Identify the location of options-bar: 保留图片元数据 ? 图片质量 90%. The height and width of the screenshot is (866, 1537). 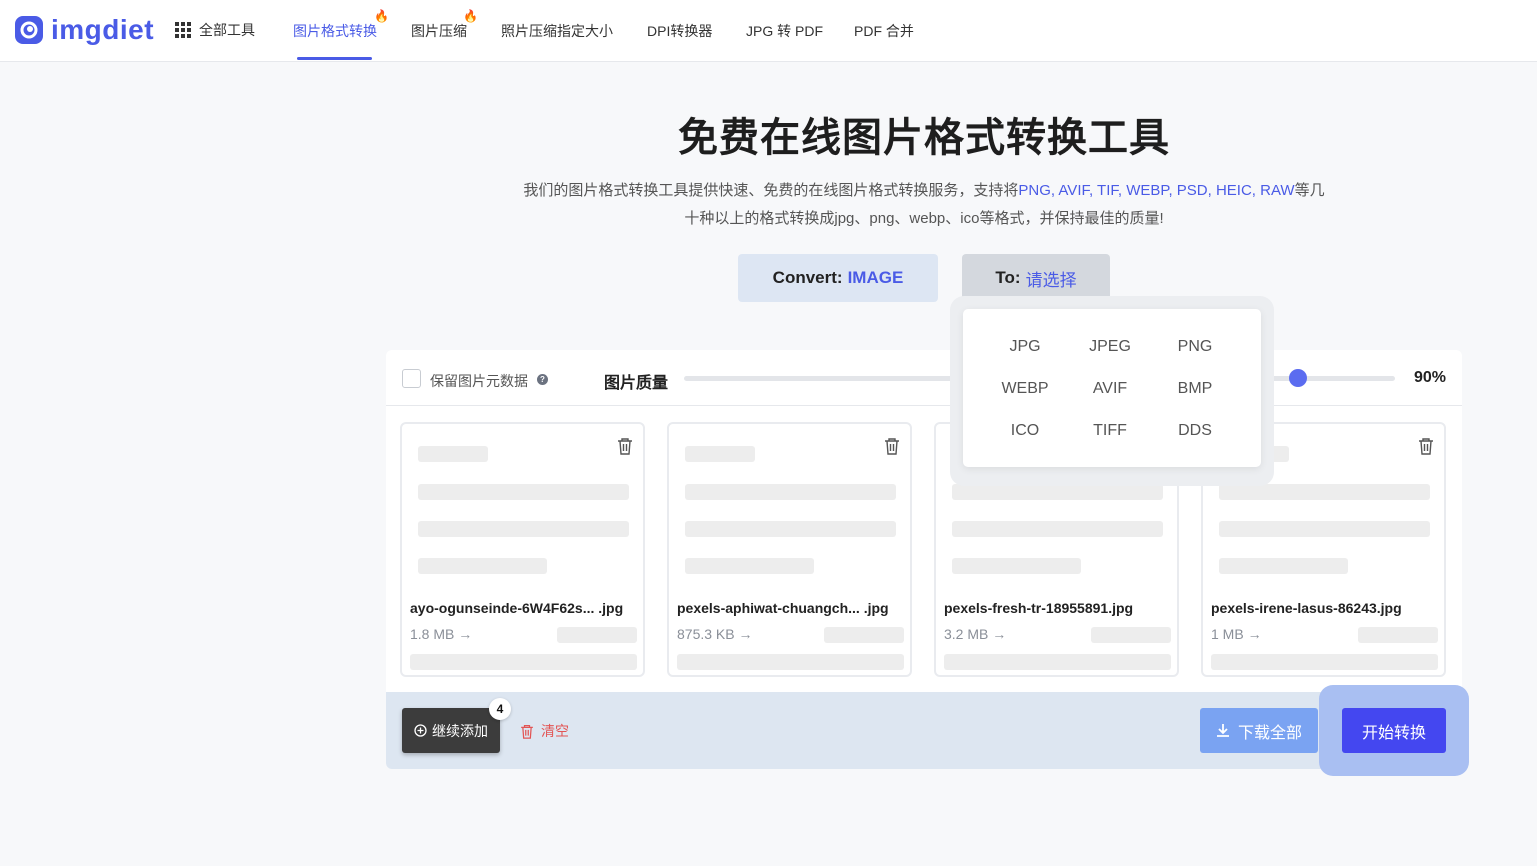
(924, 378).